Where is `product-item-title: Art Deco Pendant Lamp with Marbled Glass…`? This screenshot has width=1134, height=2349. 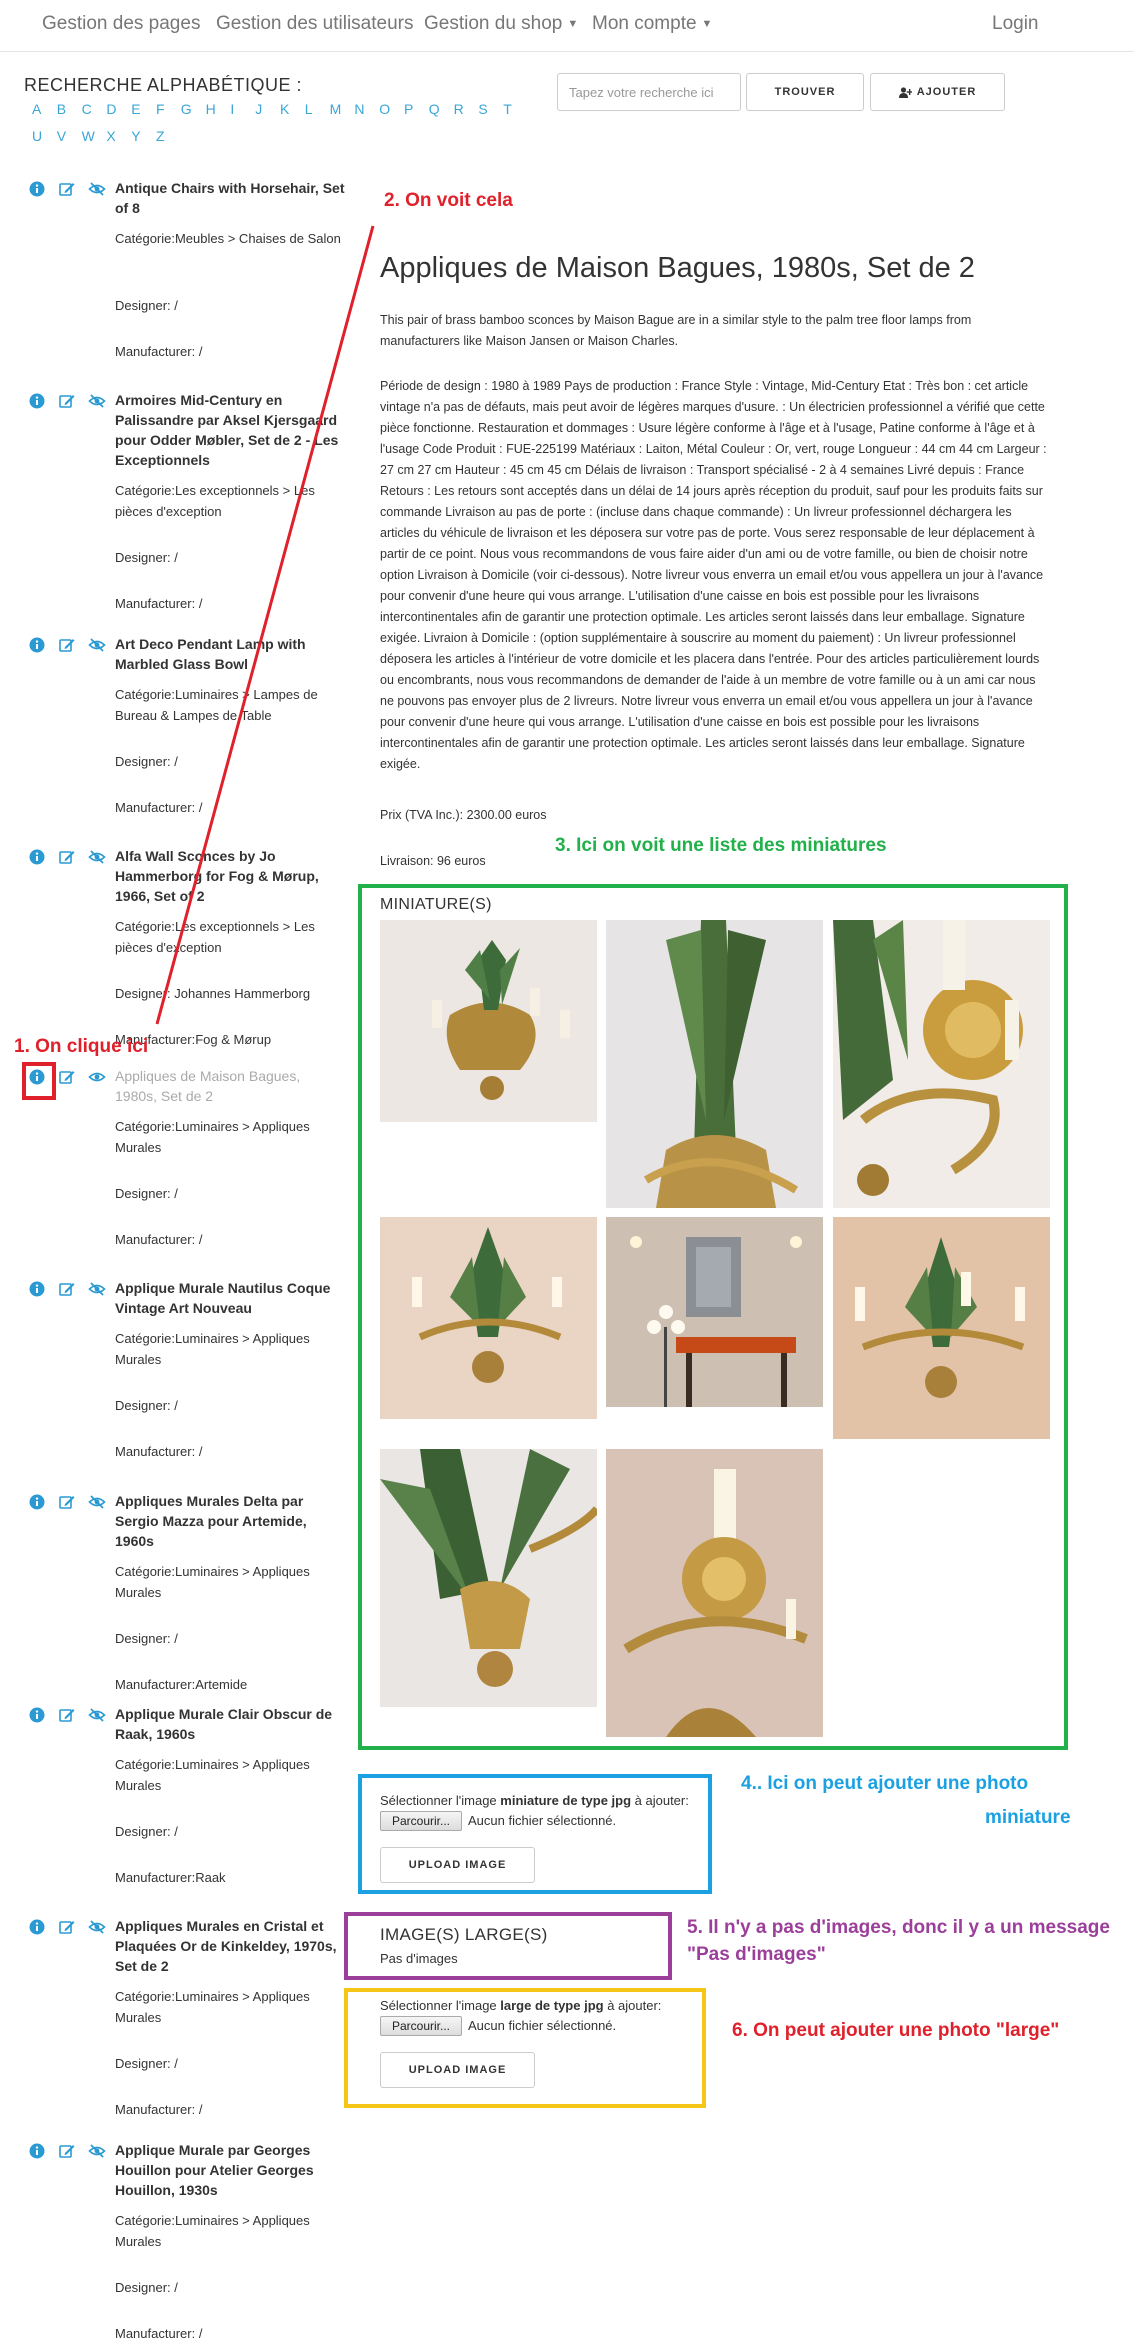 product-item-title: Art Deco Pendant Lamp with Marbled Glass… is located at coordinates (230, 654).